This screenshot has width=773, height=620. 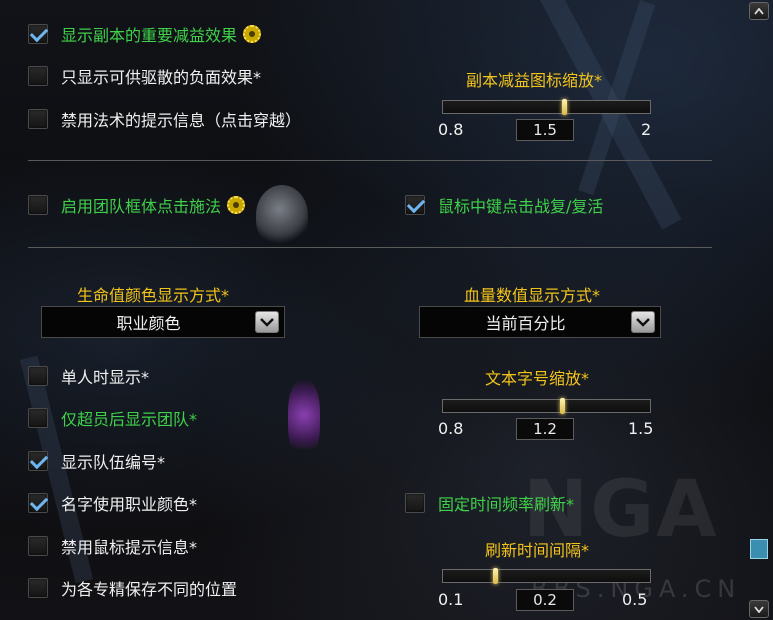 What do you see at coordinates (545, 600) in the screenshot?
I see `slider-value-box: 0.2` at bounding box center [545, 600].